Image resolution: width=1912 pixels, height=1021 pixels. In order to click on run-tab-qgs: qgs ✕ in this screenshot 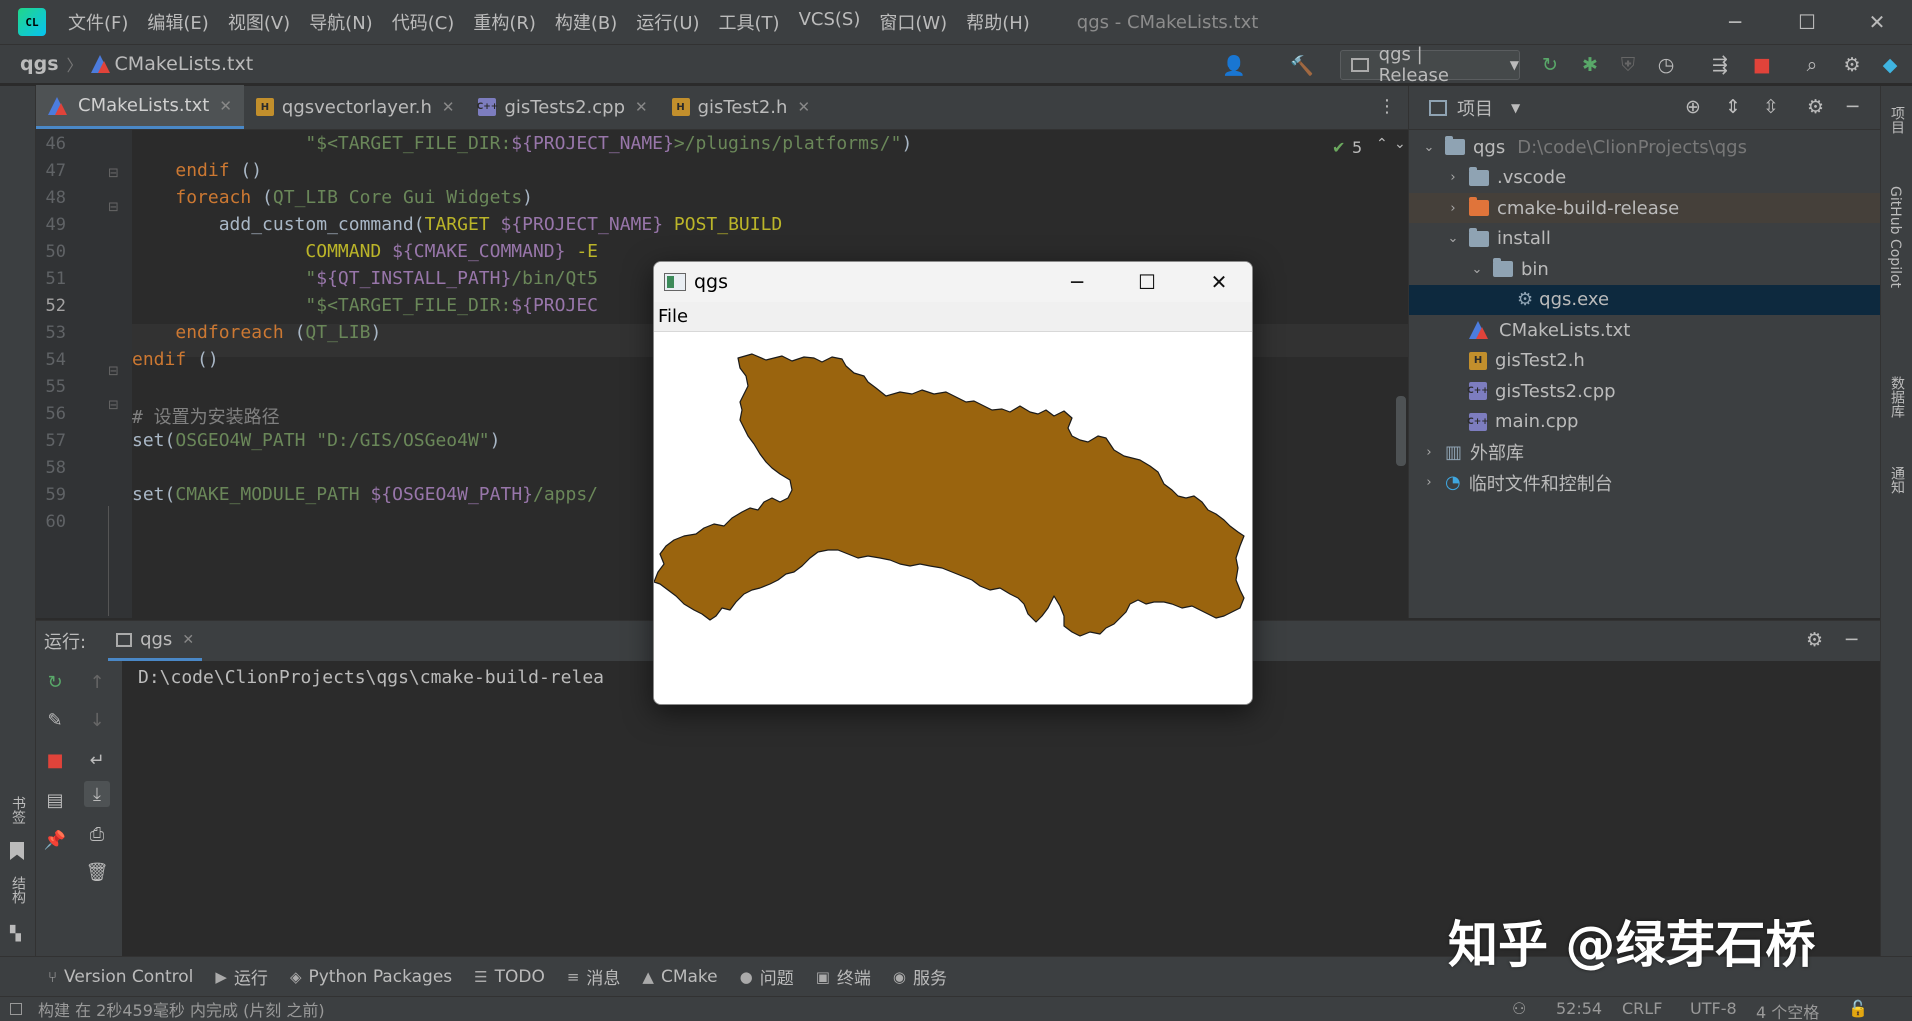, I will do `click(155, 641)`.